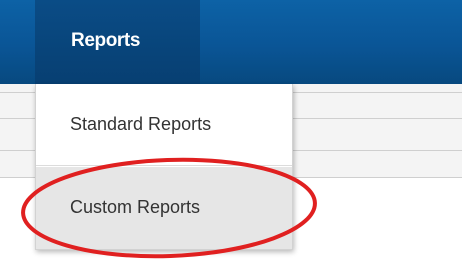 The image size is (462, 268). I want to click on nav-tab-reports-label: Reports, so click(105, 40).